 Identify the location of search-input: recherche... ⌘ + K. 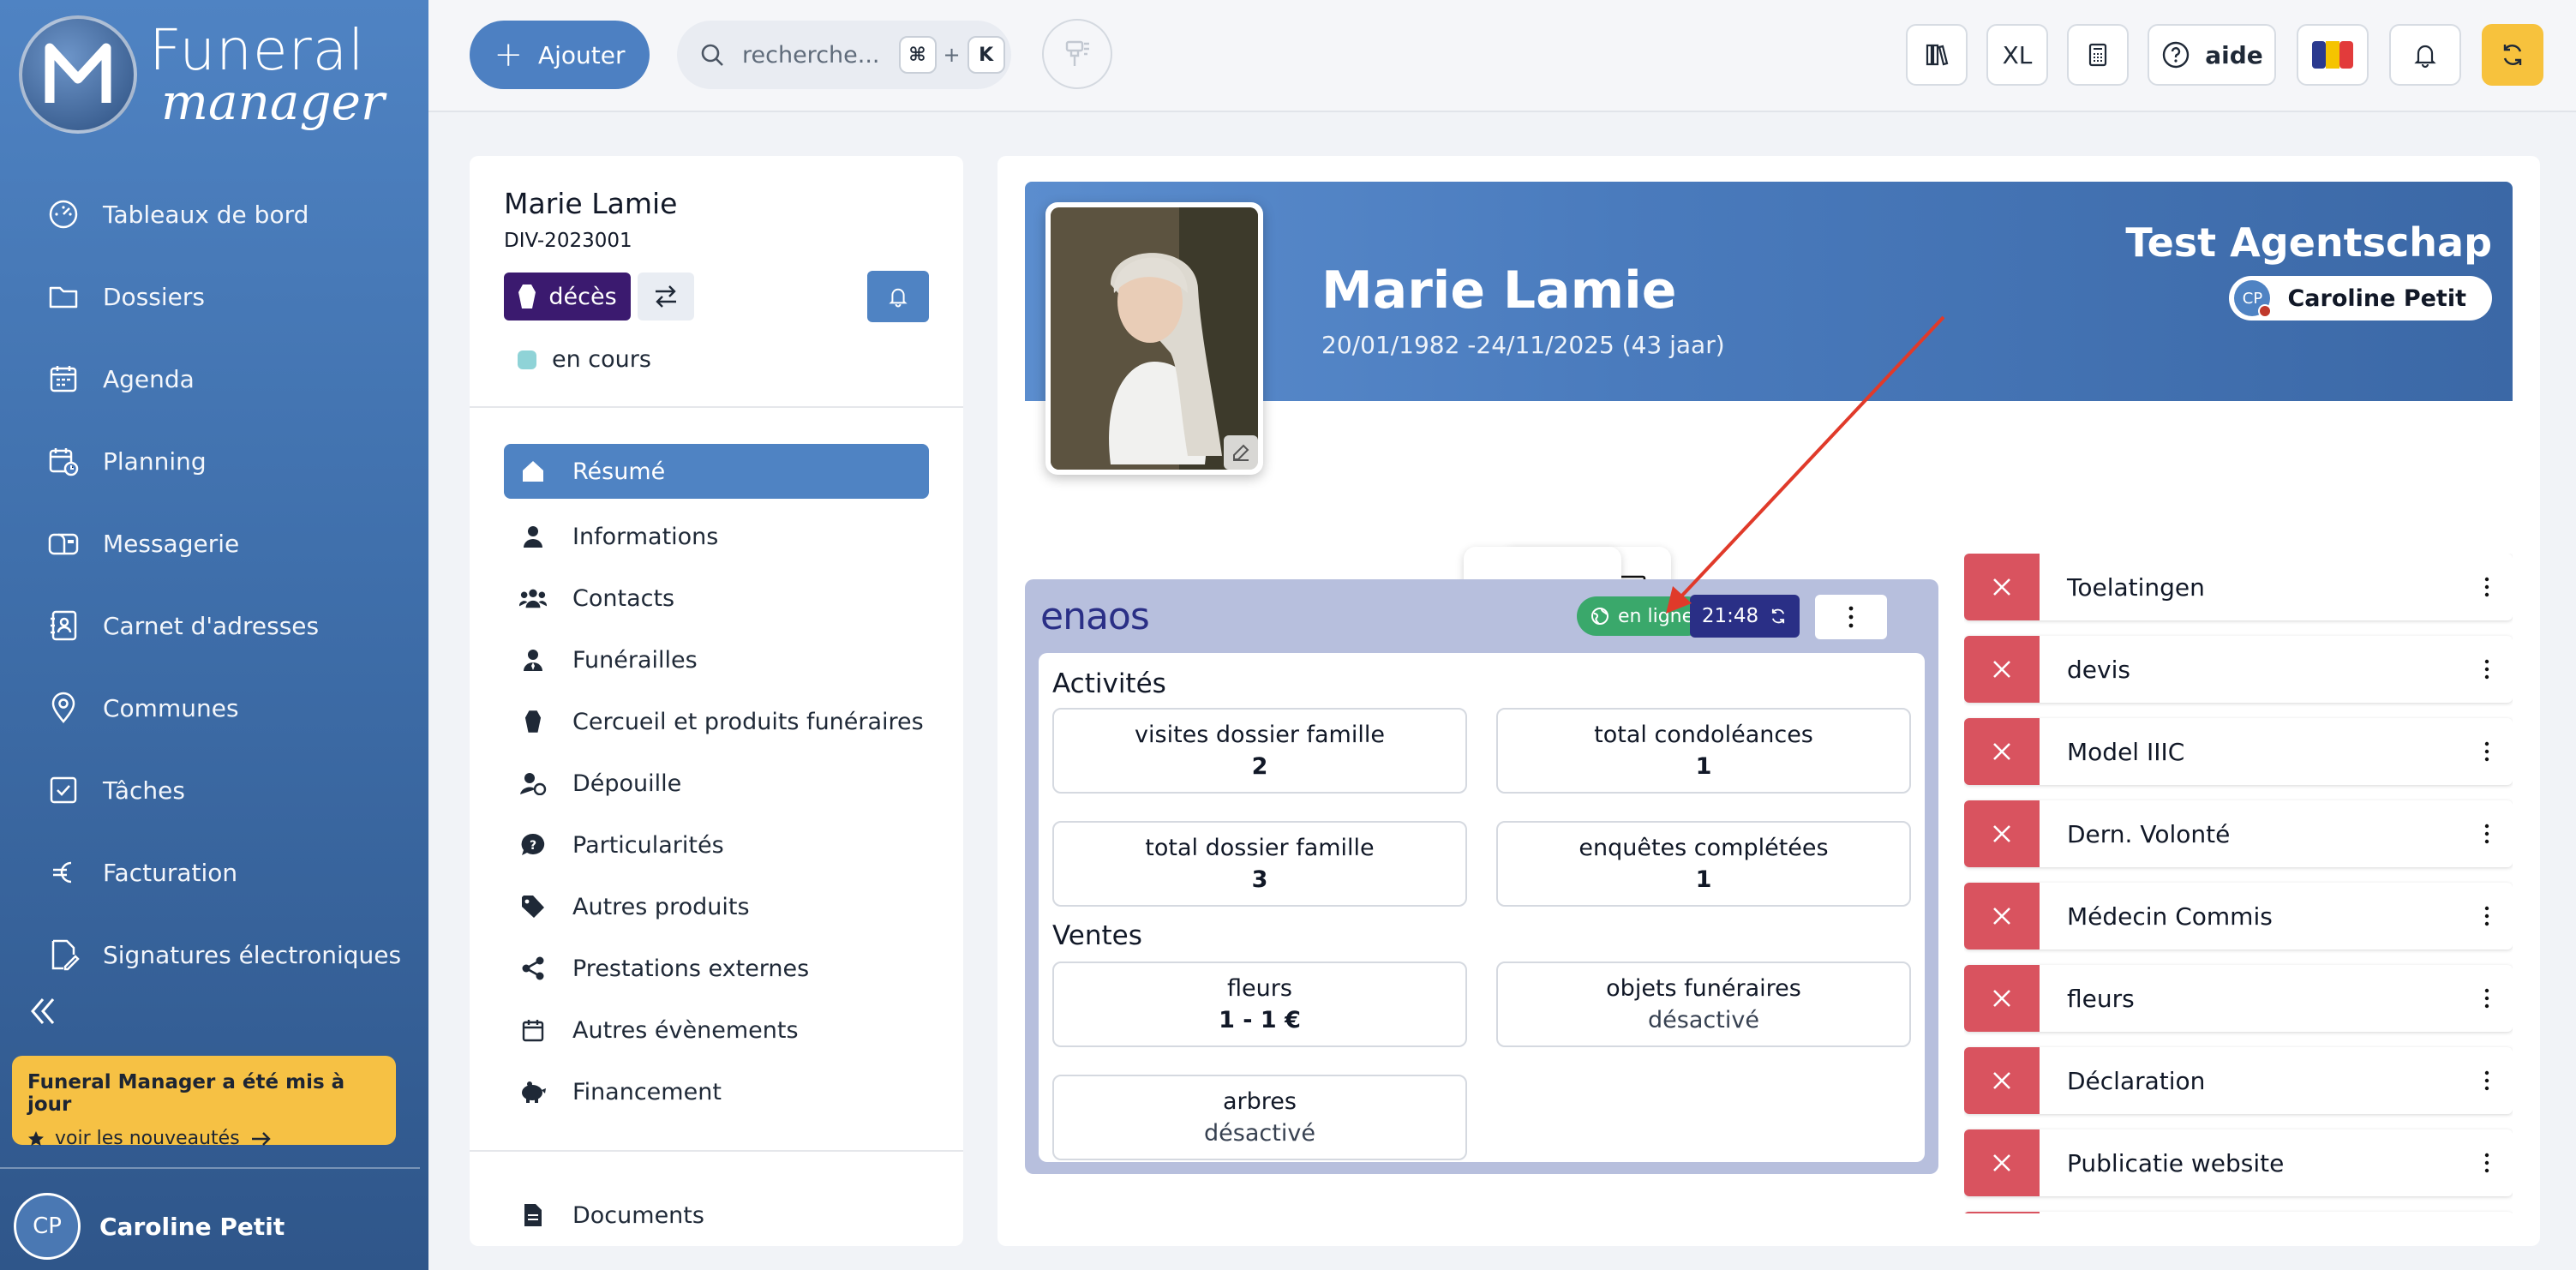
(844, 55).